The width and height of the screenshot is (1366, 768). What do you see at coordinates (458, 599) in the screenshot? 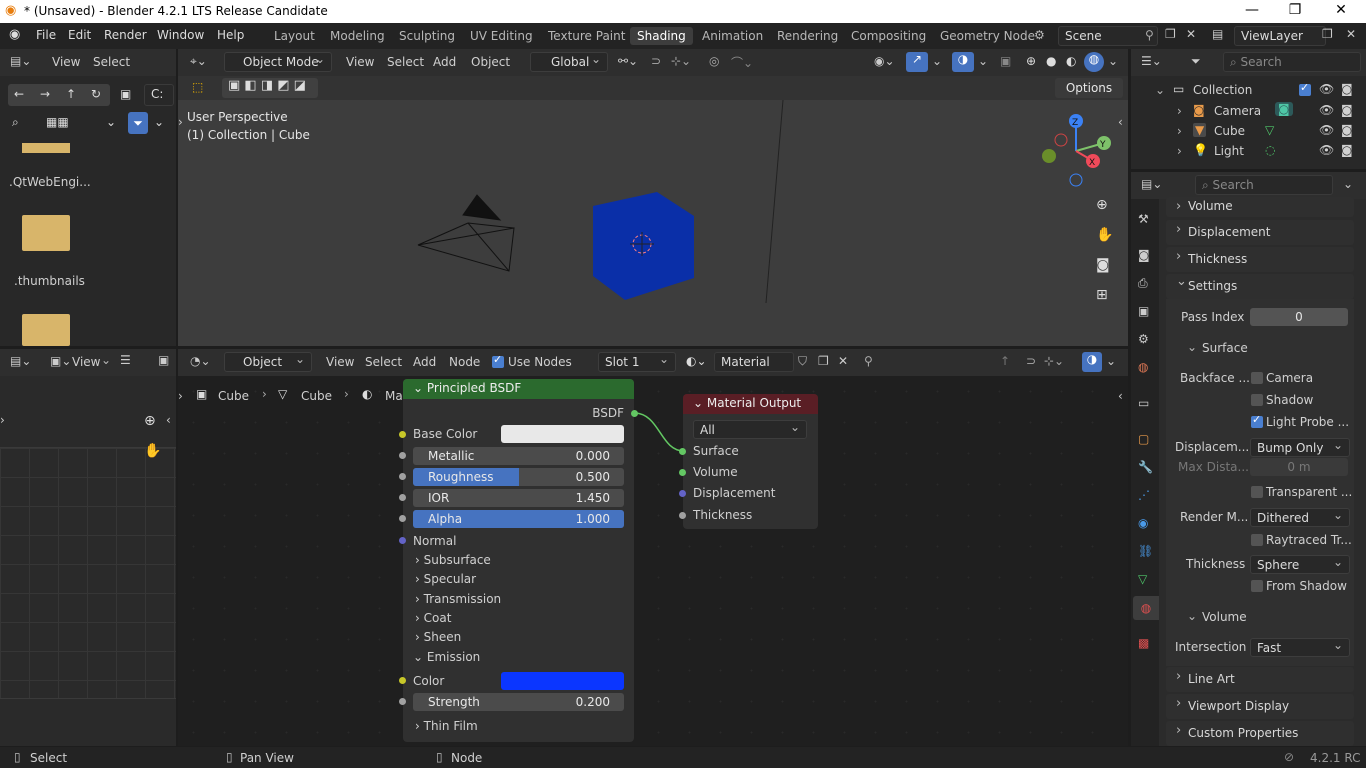
I see `transmission-panel: › Transmission` at bounding box center [458, 599].